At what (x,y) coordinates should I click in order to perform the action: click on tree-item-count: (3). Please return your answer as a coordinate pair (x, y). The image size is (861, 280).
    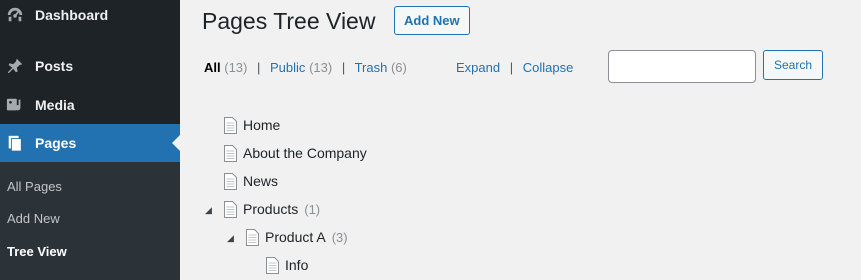
    Looking at the image, I should click on (339, 237).